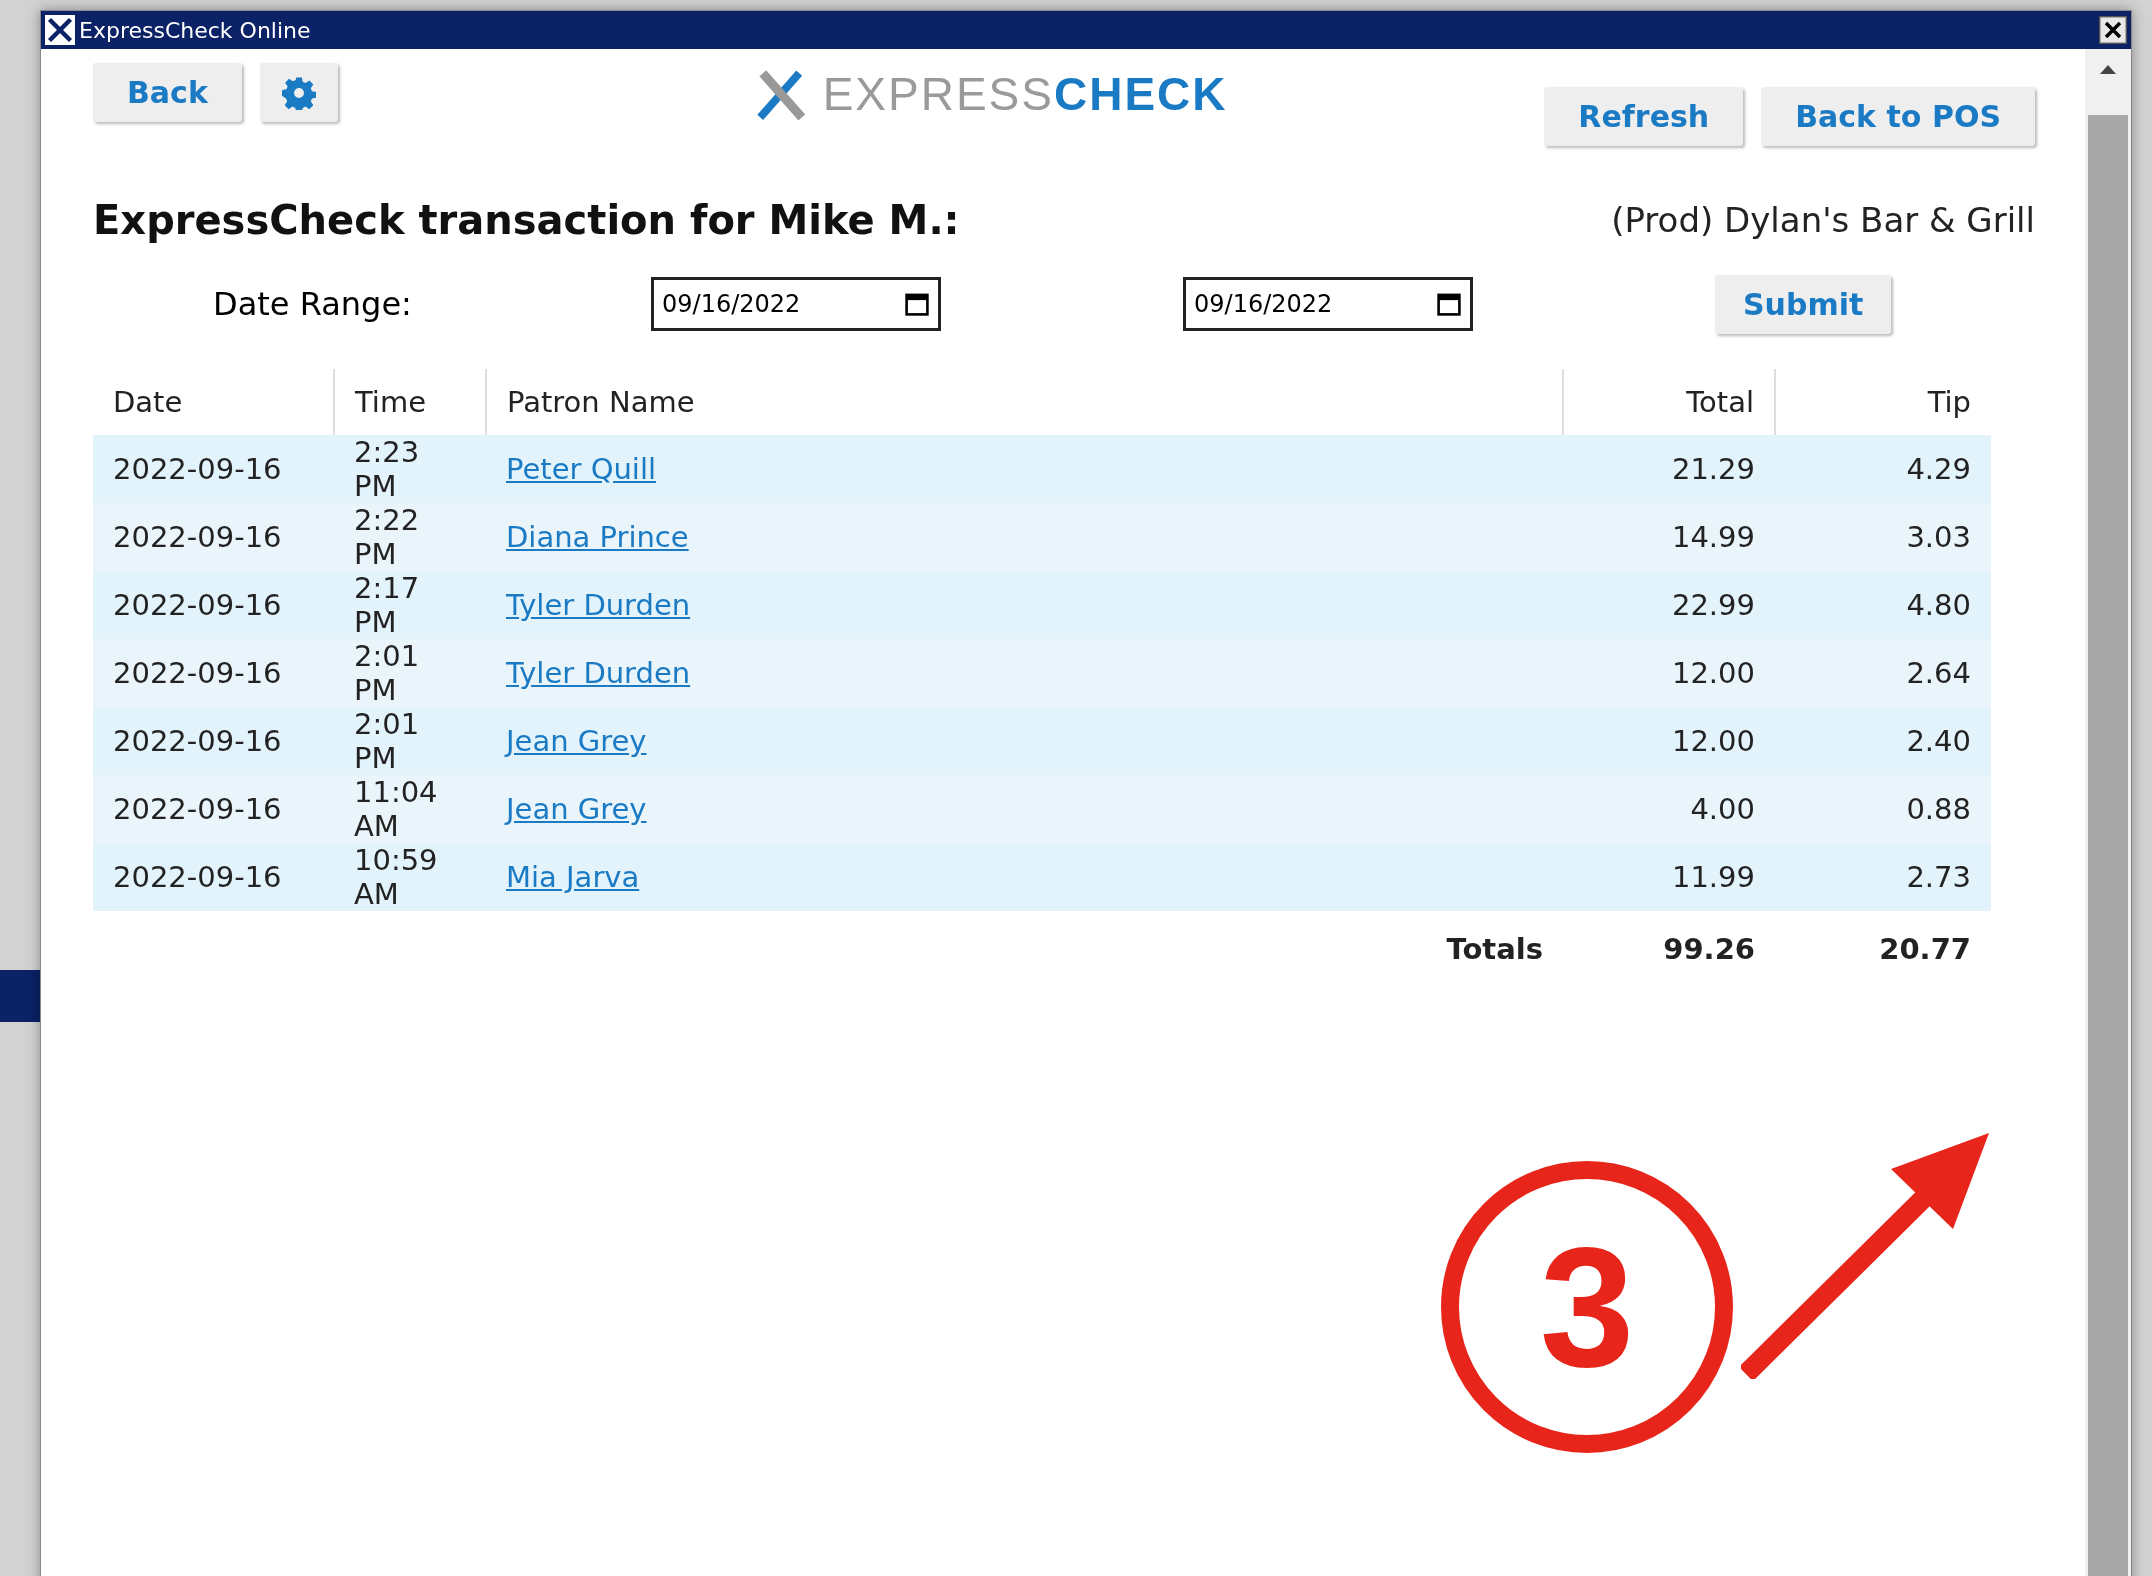 Image resolution: width=2152 pixels, height=1576 pixels. What do you see at coordinates (1803, 304) in the screenshot?
I see `submit-button: Submit` at bounding box center [1803, 304].